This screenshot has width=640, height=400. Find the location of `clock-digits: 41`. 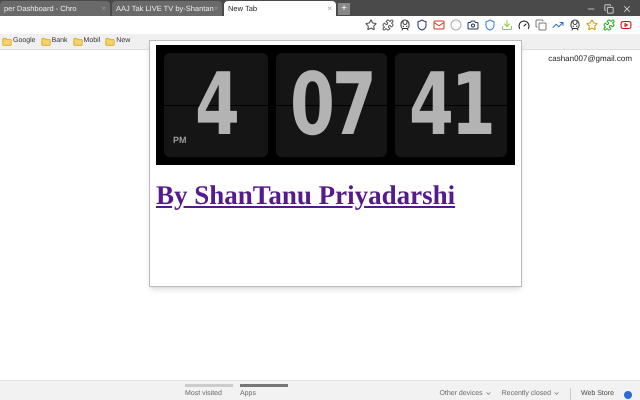

clock-digits: 41 is located at coordinates (451, 105).